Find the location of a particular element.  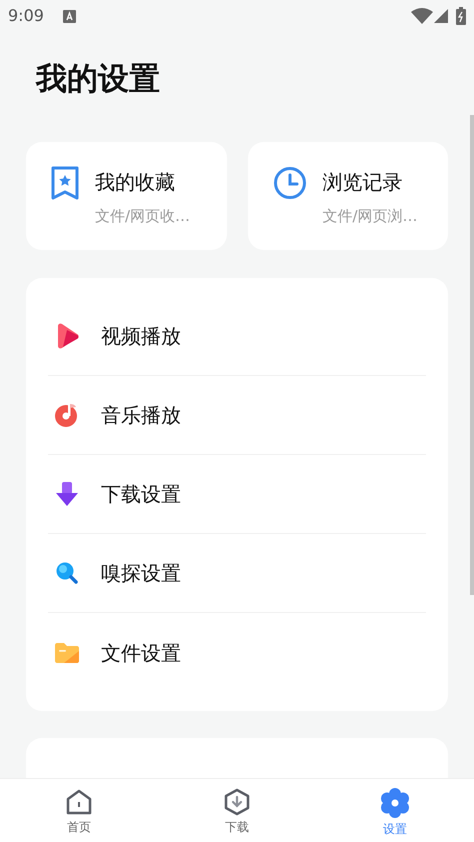

settings-item: 嗅探设置 is located at coordinates (237, 573).